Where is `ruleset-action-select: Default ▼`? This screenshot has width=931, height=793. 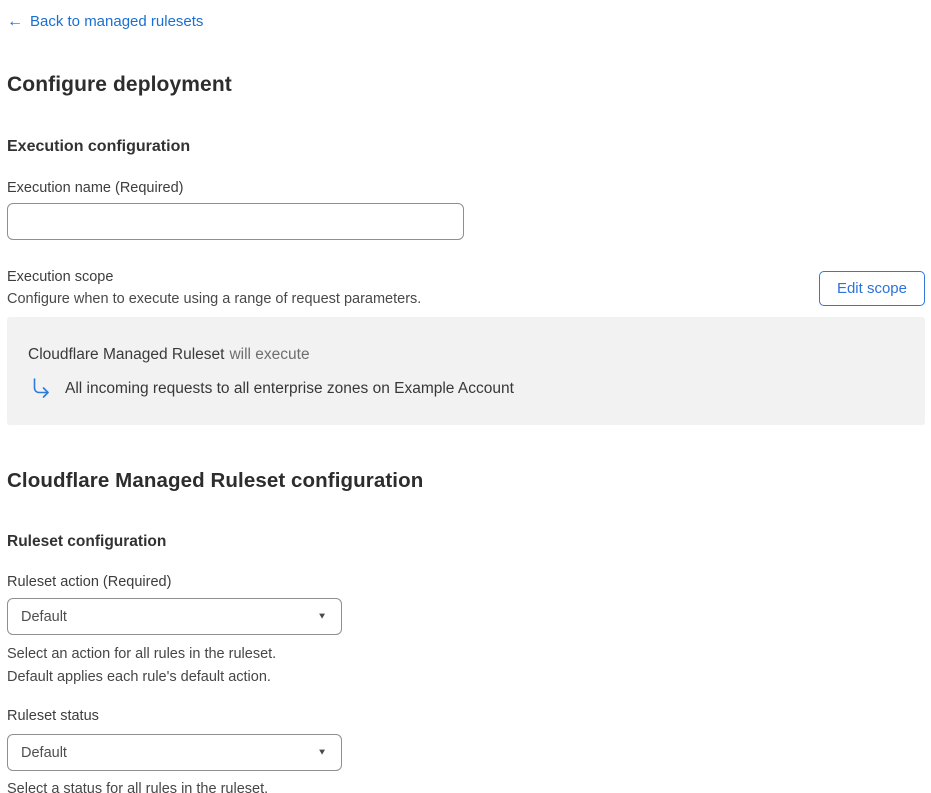 ruleset-action-select: Default ▼ is located at coordinates (174, 616).